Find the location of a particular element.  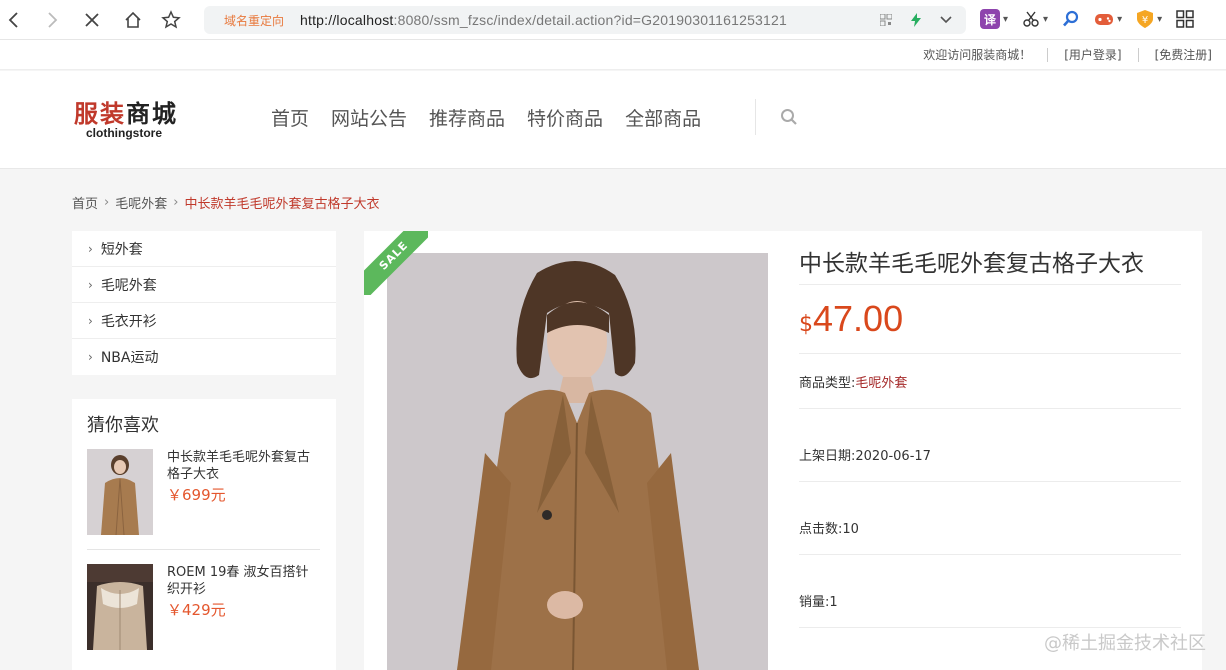

site-logo: 服装商城 clothingstore is located at coordinates (126, 120).